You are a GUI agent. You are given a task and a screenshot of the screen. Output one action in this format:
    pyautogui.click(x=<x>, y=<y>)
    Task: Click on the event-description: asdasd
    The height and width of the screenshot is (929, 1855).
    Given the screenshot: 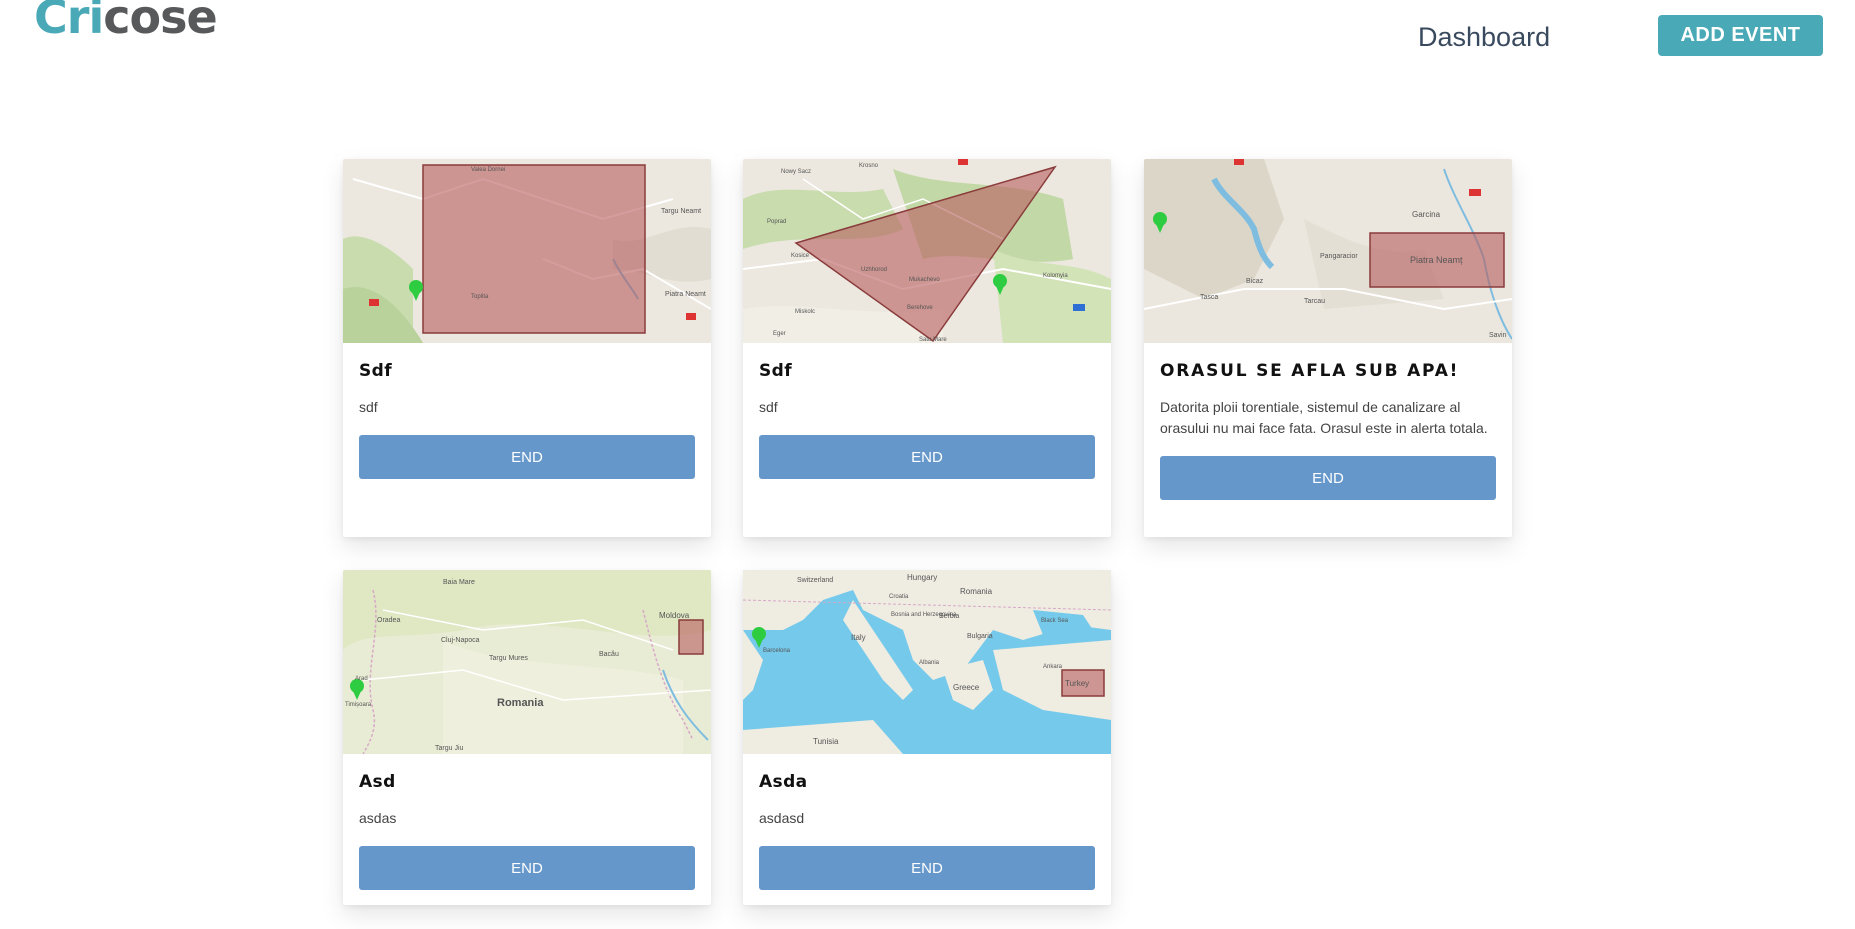 What is the action you would take?
    pyautogui.click(x=782, y=818)
    